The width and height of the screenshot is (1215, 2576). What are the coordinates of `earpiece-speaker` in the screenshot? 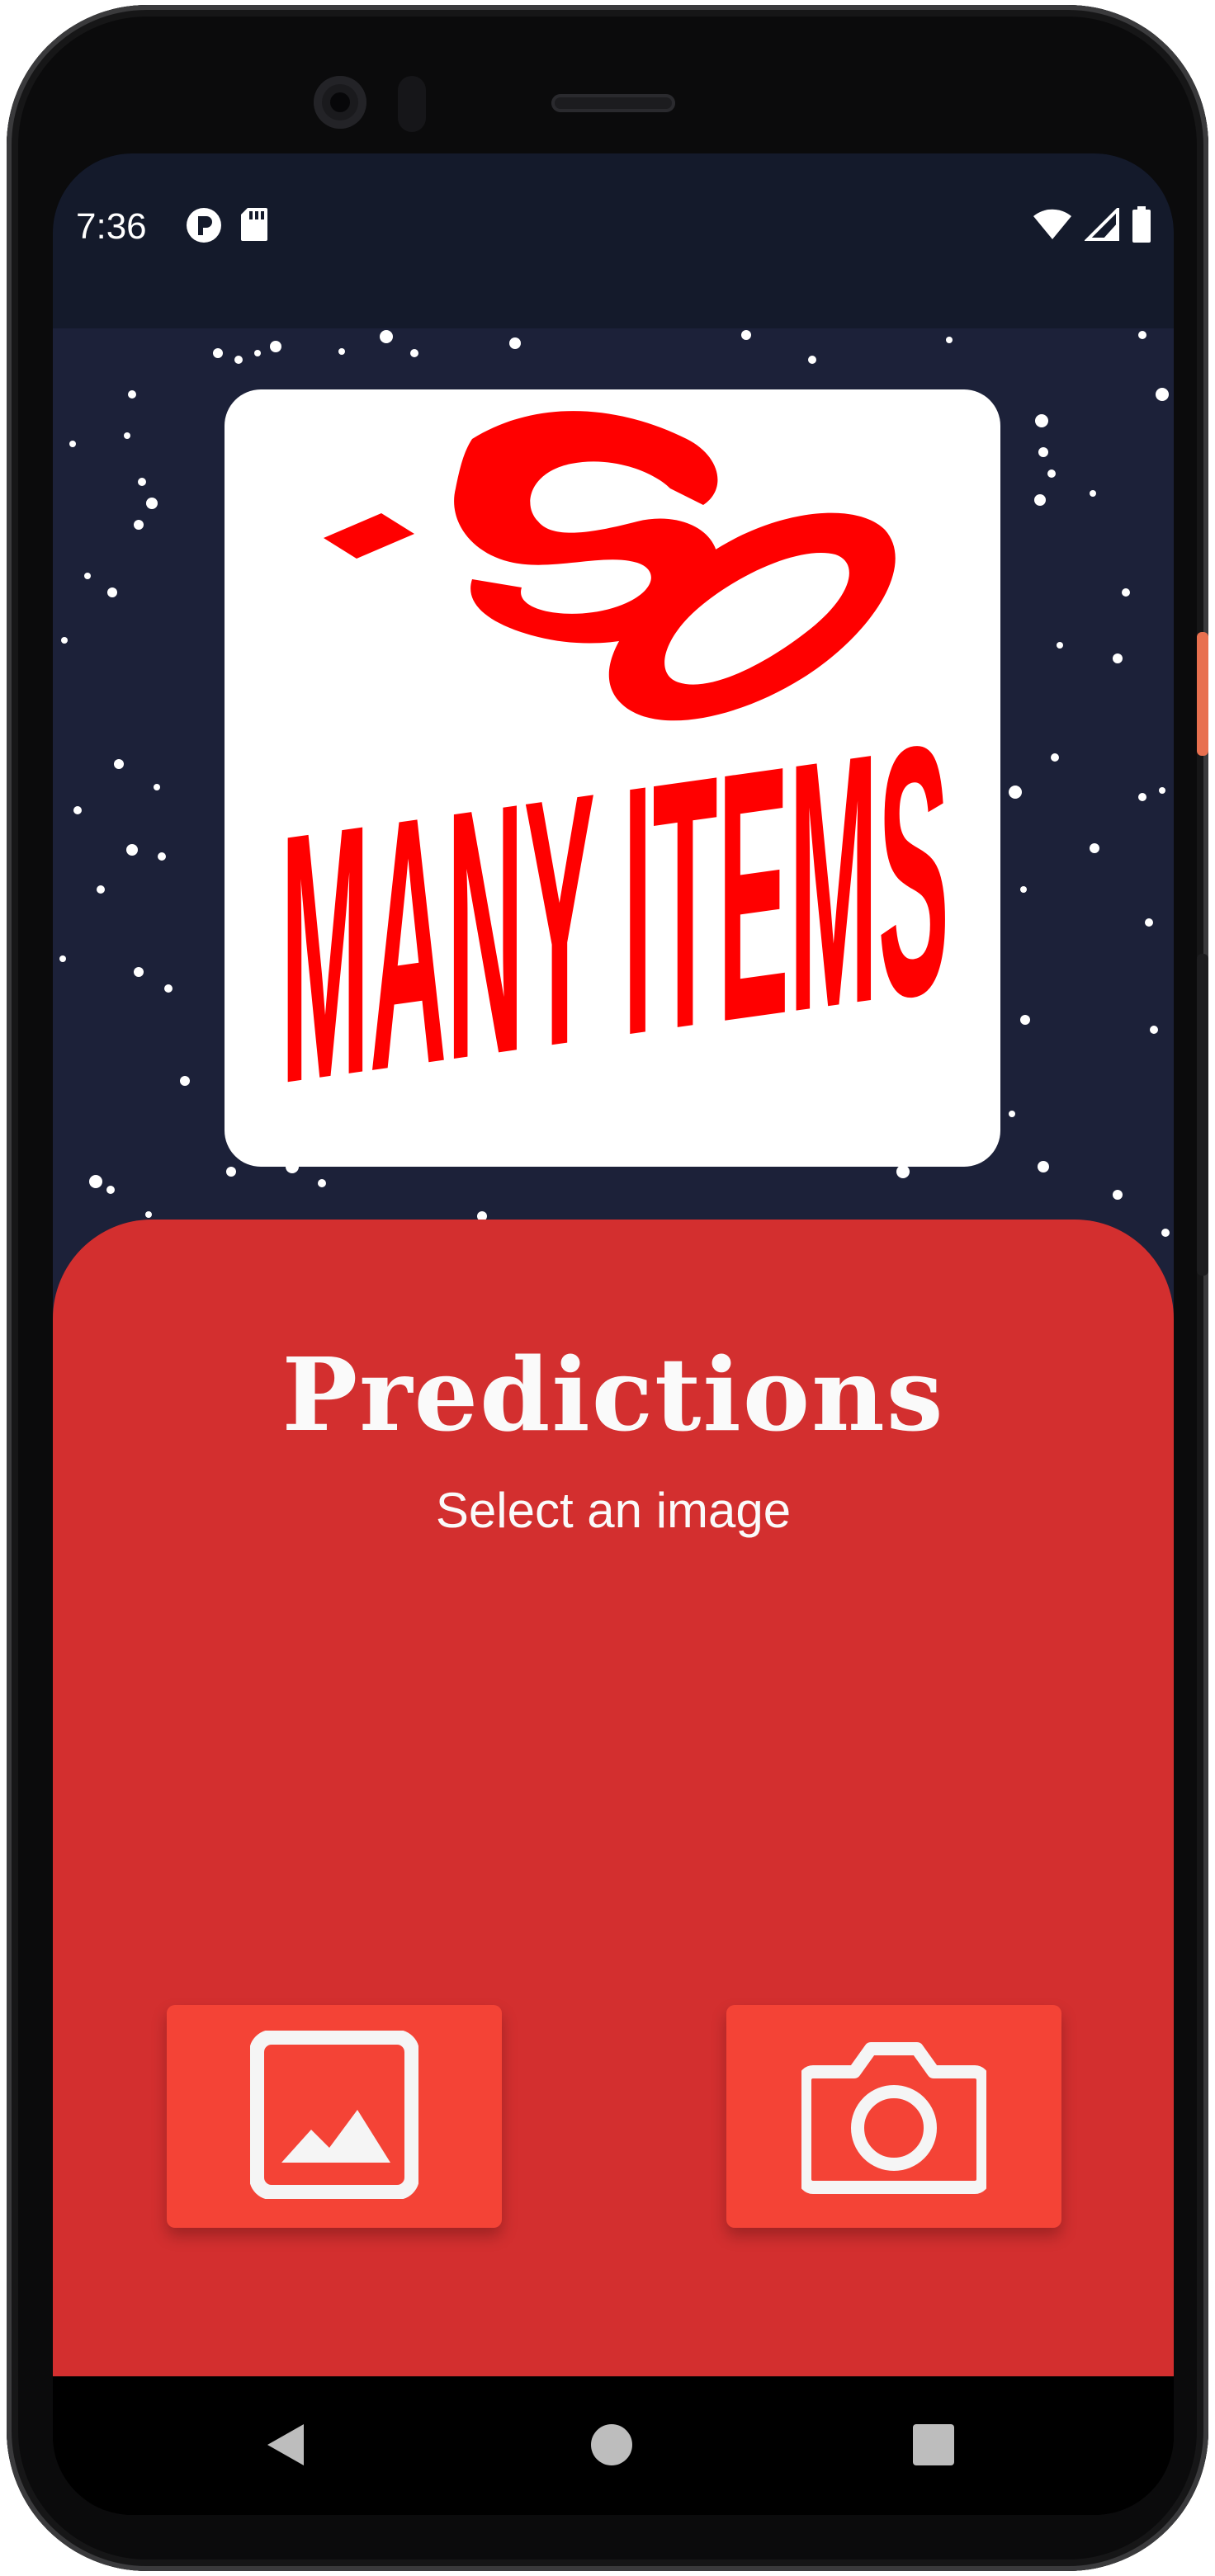 It's located at (613, 103).